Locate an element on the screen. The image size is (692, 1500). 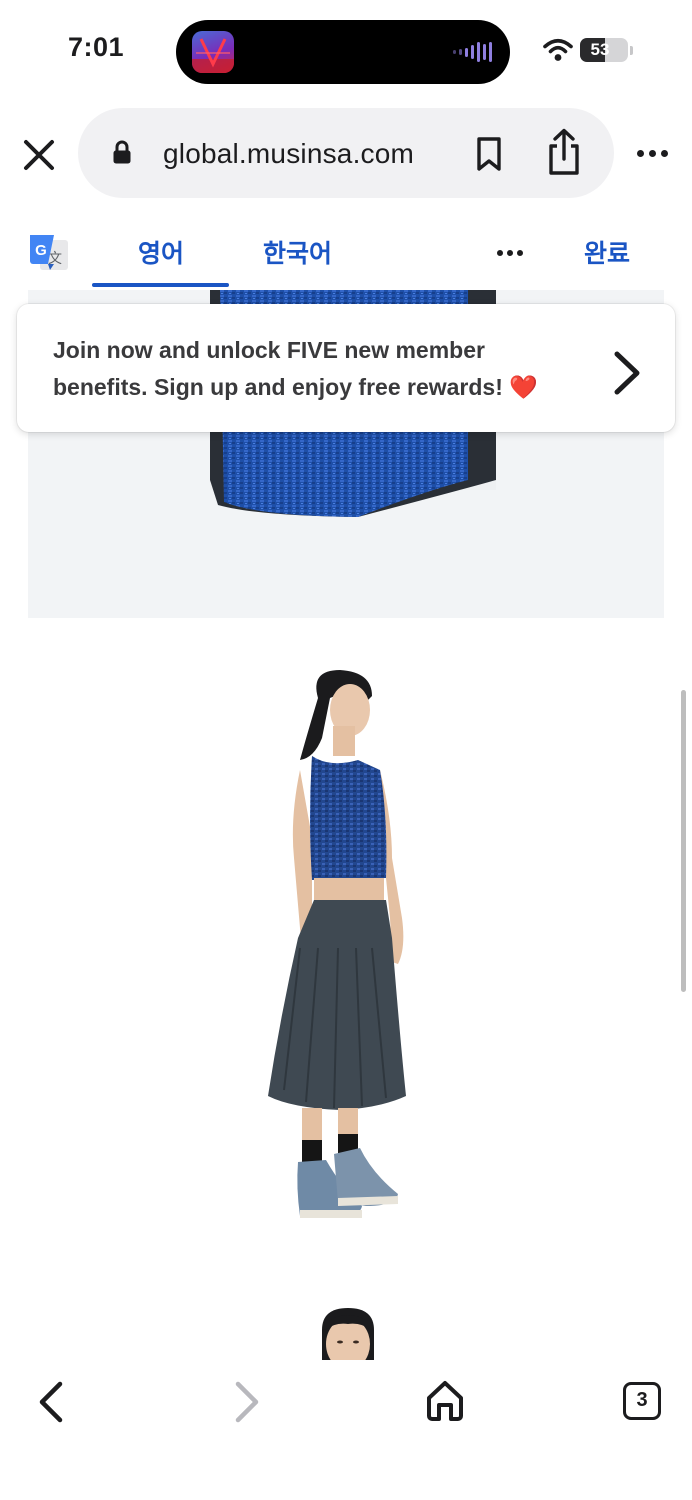
back-button is located at coordinates (51, 1402).